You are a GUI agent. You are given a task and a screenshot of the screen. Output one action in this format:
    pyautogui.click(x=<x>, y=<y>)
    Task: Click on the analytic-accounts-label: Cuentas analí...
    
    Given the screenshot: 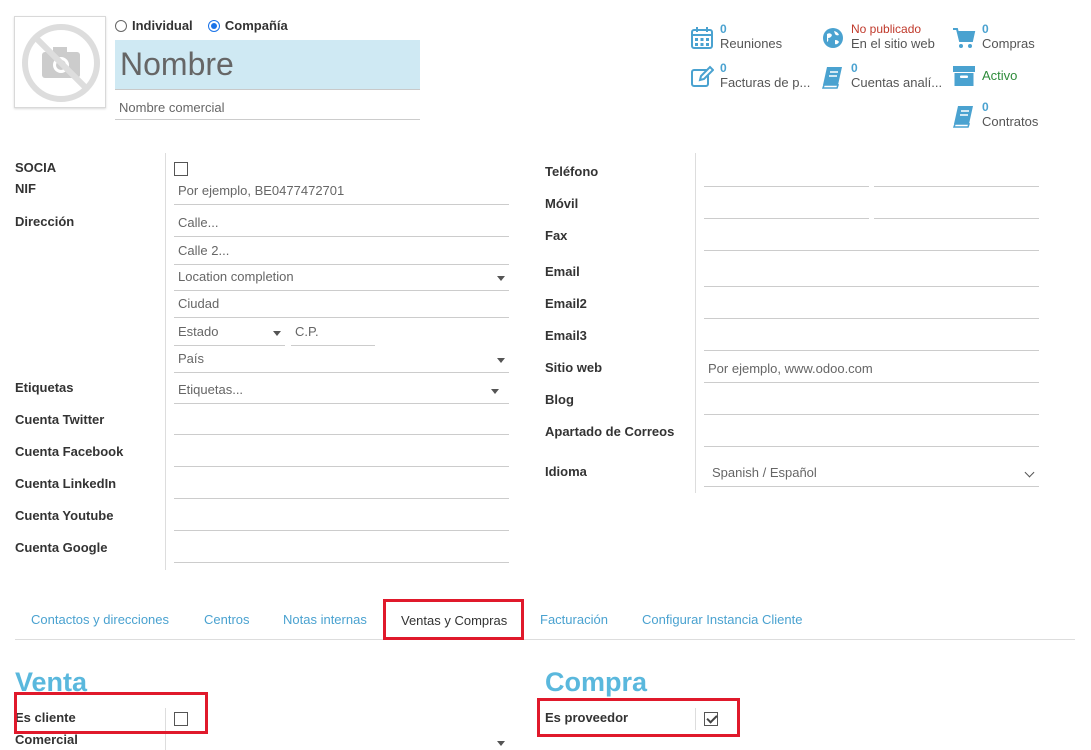 What is the action you would take?
    pyautogui.click(x=897, y=82)
    